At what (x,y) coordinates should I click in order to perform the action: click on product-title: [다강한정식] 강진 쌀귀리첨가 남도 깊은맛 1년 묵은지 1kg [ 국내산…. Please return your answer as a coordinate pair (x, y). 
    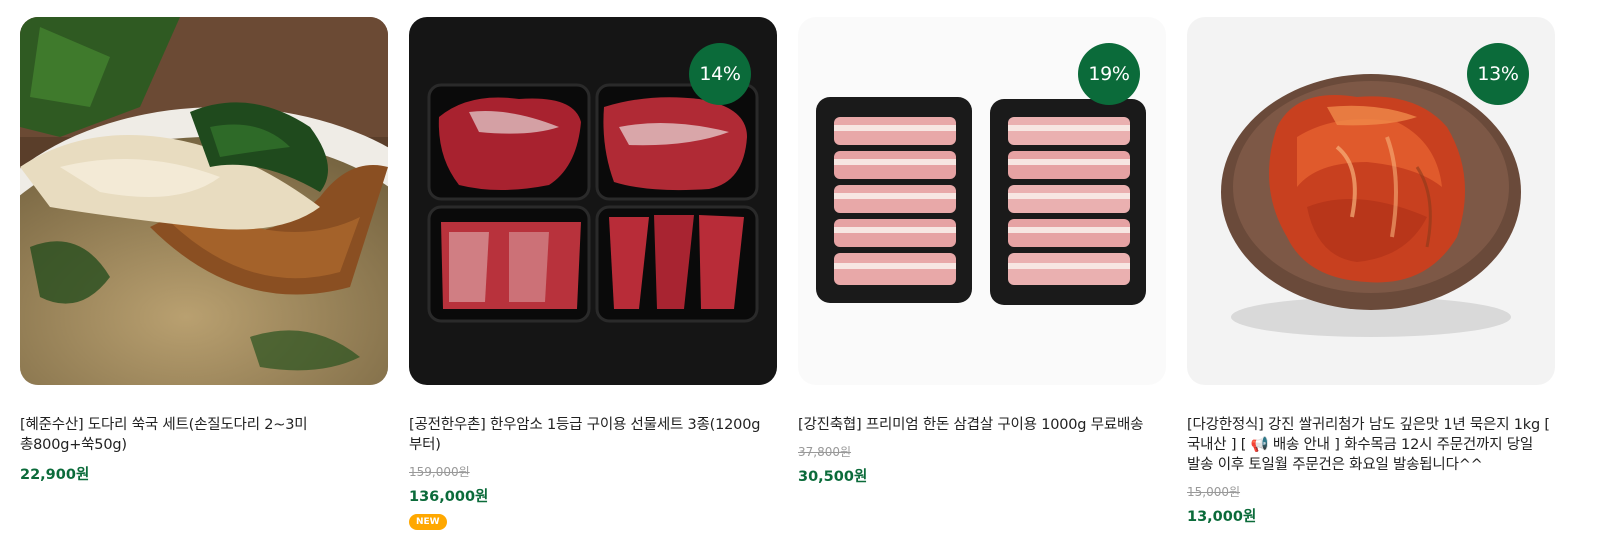
    Looking at the image, I should click on (1371, 445).